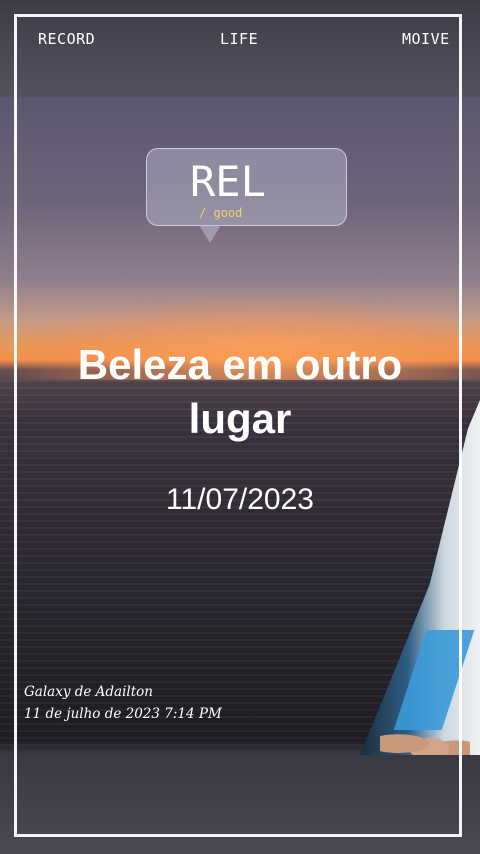 The image size is (480, 854). What do you see at coordinates (88, 692) in the screenshot?
I see `watermark-device: Galaxy de Adailton` at bounding box center [88, 692].